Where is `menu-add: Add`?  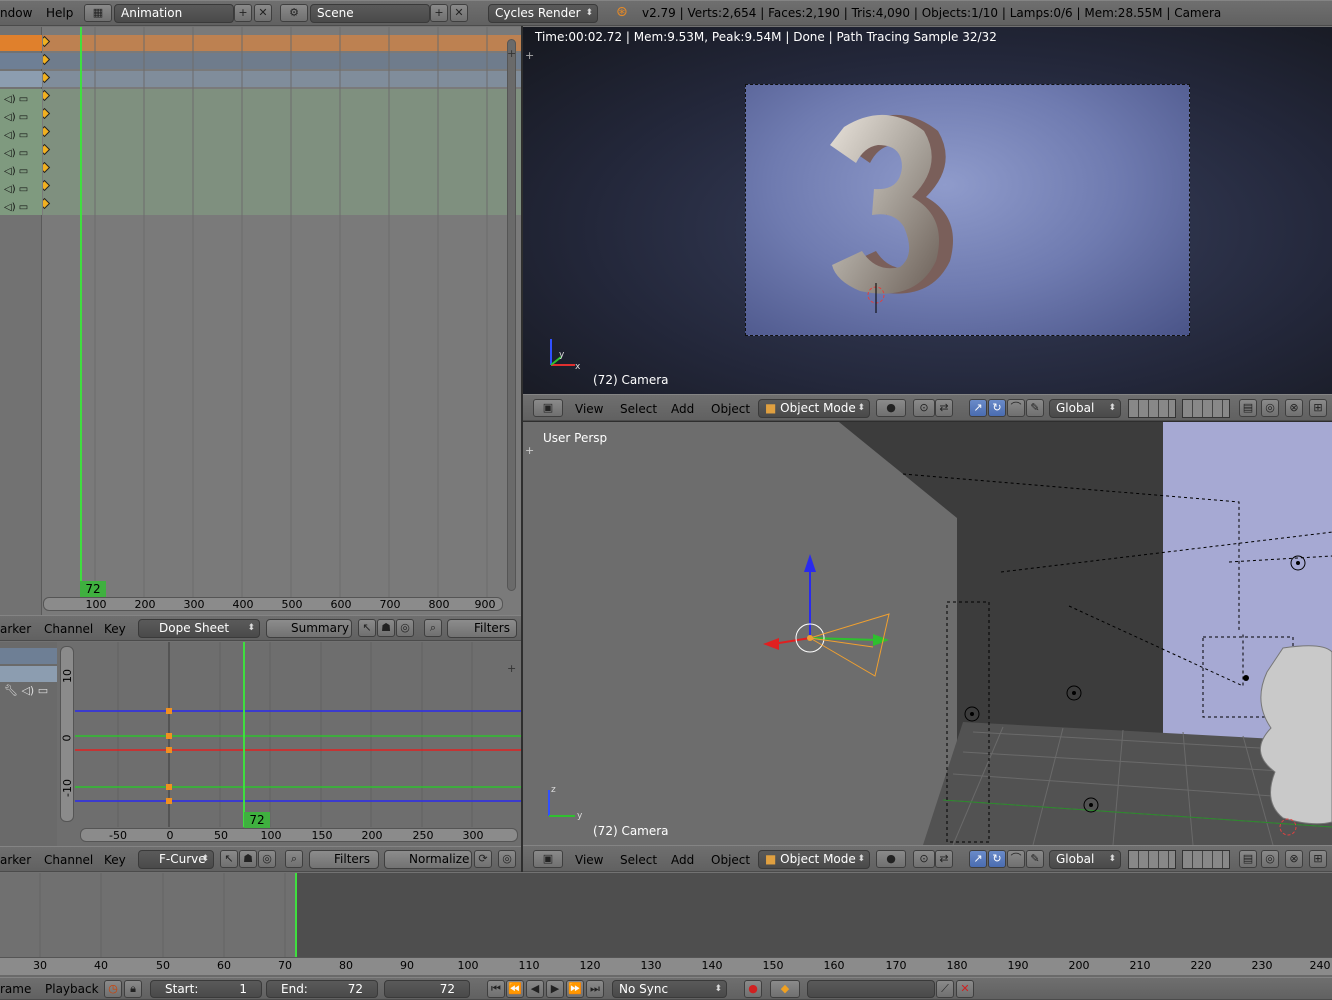 menu-add: Add is located at coordinates (682, 409).